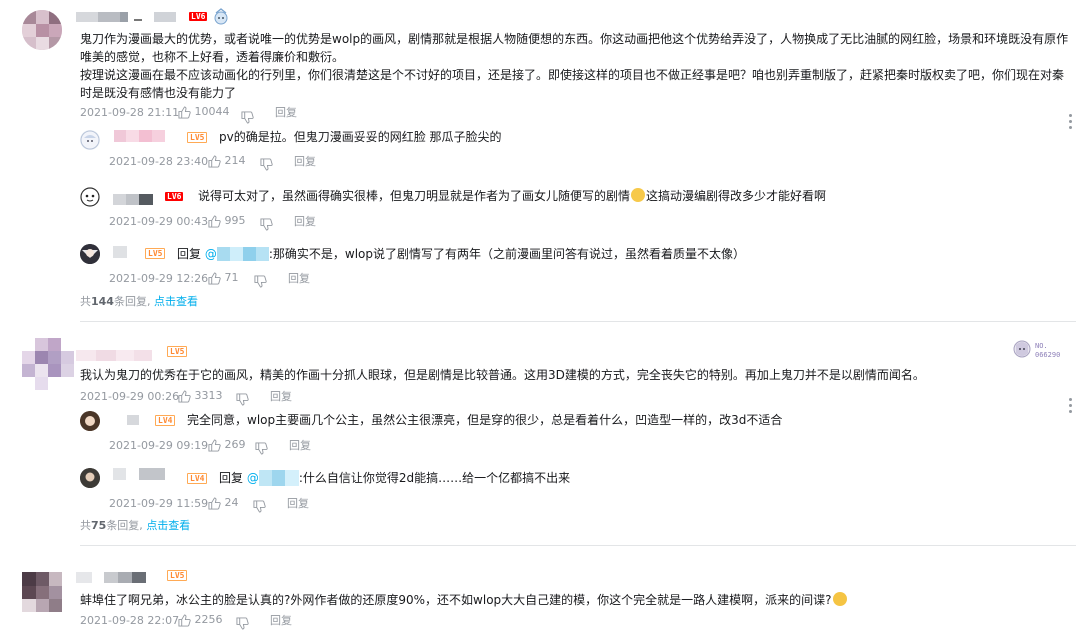 This screenshot has height=634, width=1080. I want to click on like-count: 269, so click(235, 444).